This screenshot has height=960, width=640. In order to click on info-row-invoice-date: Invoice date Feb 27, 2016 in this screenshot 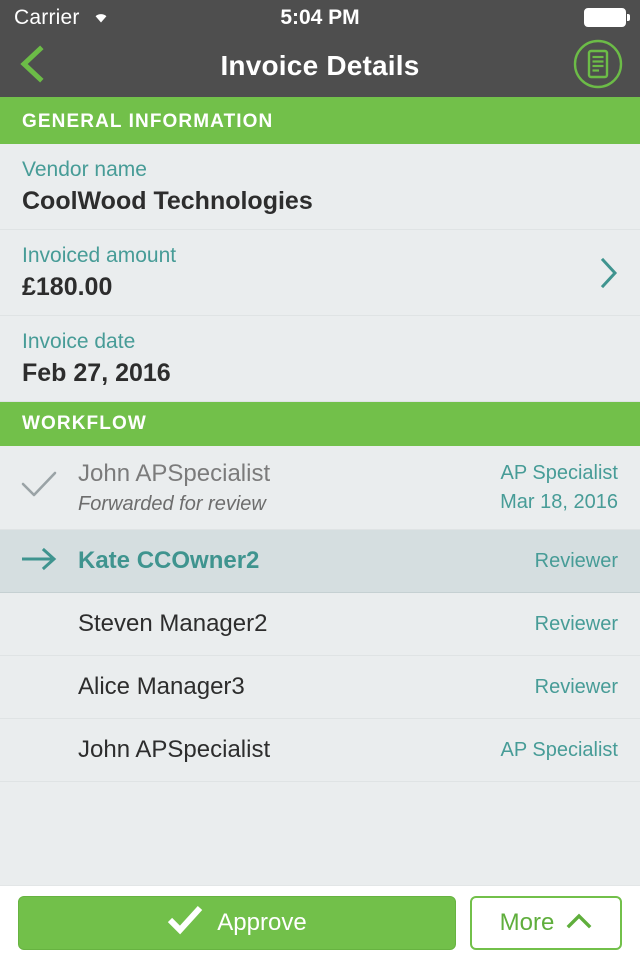, I will do `click(320, 359)`.